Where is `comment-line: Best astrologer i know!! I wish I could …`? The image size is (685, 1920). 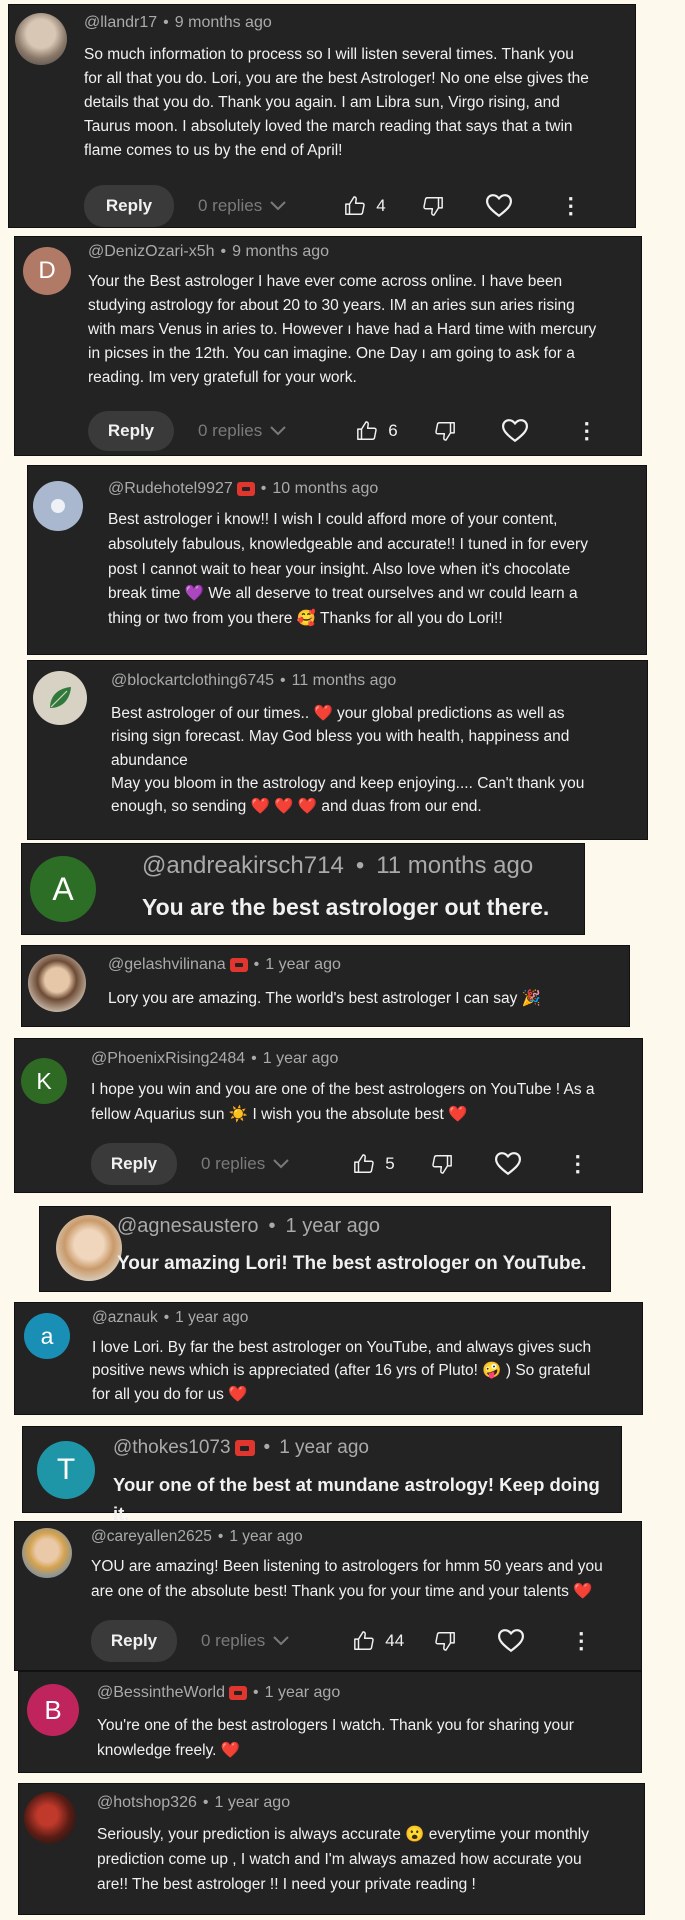
comment-line: Best astrologer i know!! I wish I could … is located at coordinates (333, 519).